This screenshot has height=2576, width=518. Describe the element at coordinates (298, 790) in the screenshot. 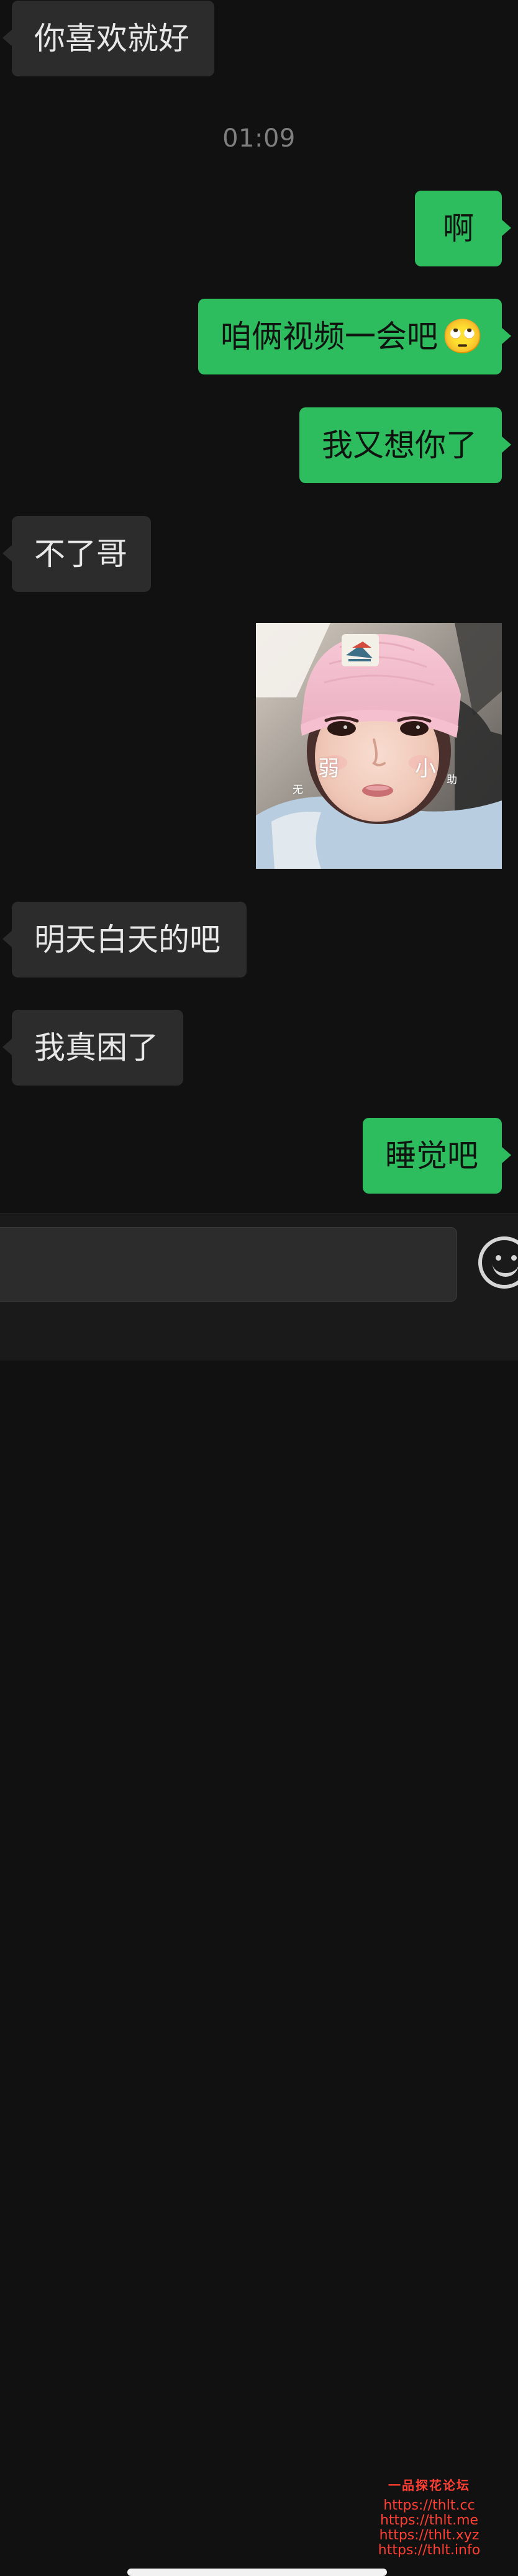

I see `sticker-label-none: 无` at that location.